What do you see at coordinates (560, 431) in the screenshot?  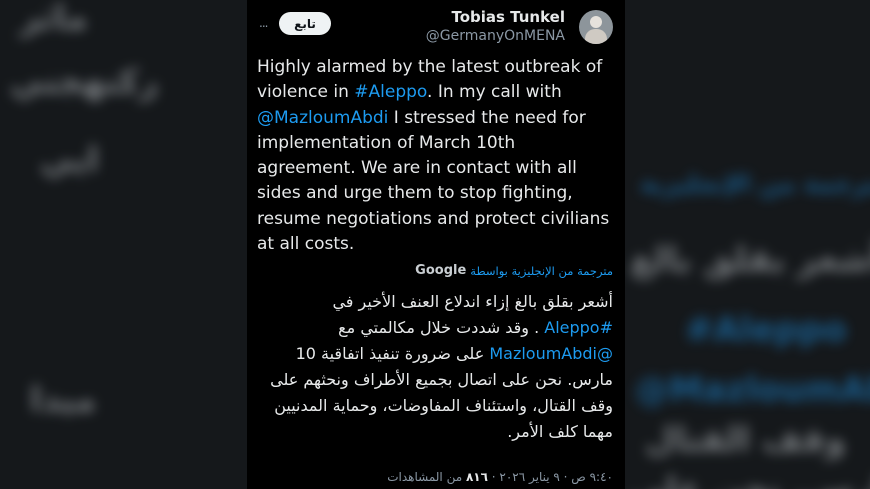 I see `arabic-line: مهما كلف الأمر.` at bounding box center [560, 431].